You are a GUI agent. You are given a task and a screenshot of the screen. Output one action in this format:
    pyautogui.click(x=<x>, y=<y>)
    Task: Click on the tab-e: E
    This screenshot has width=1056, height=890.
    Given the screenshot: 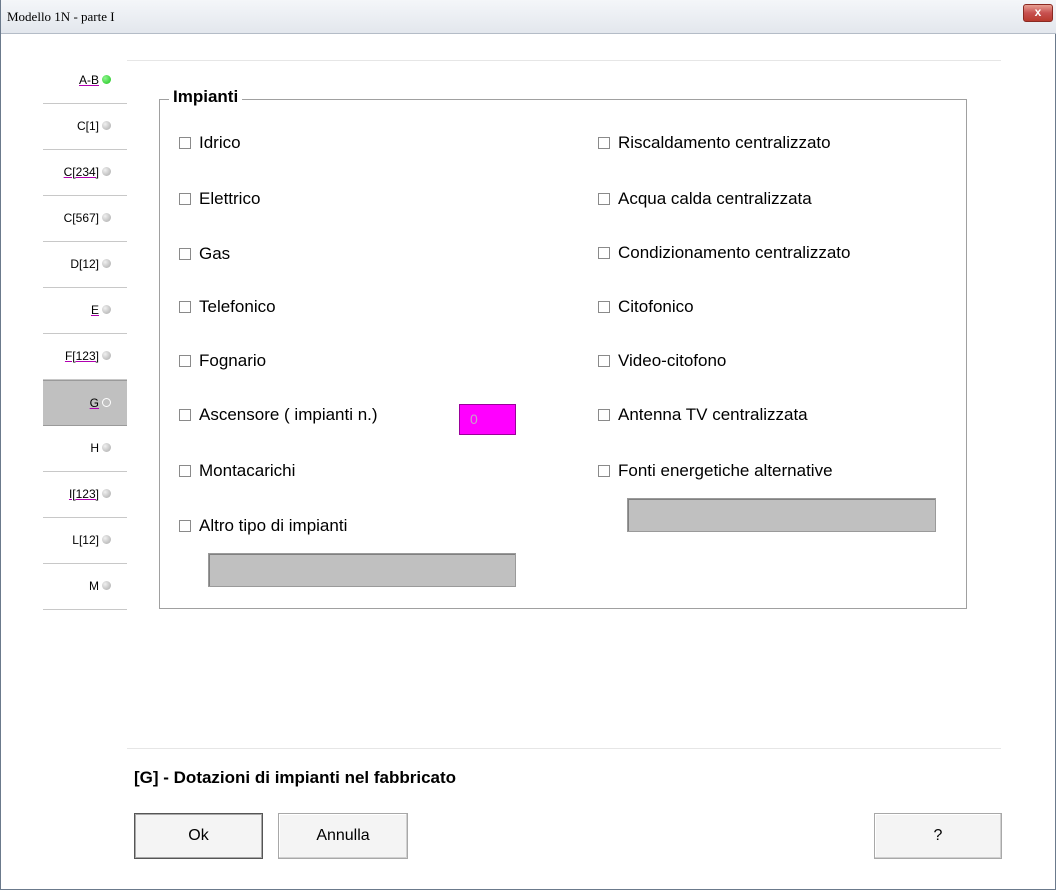 What is the action you would take?
    pyautogui.click(x=85, y=311)
    